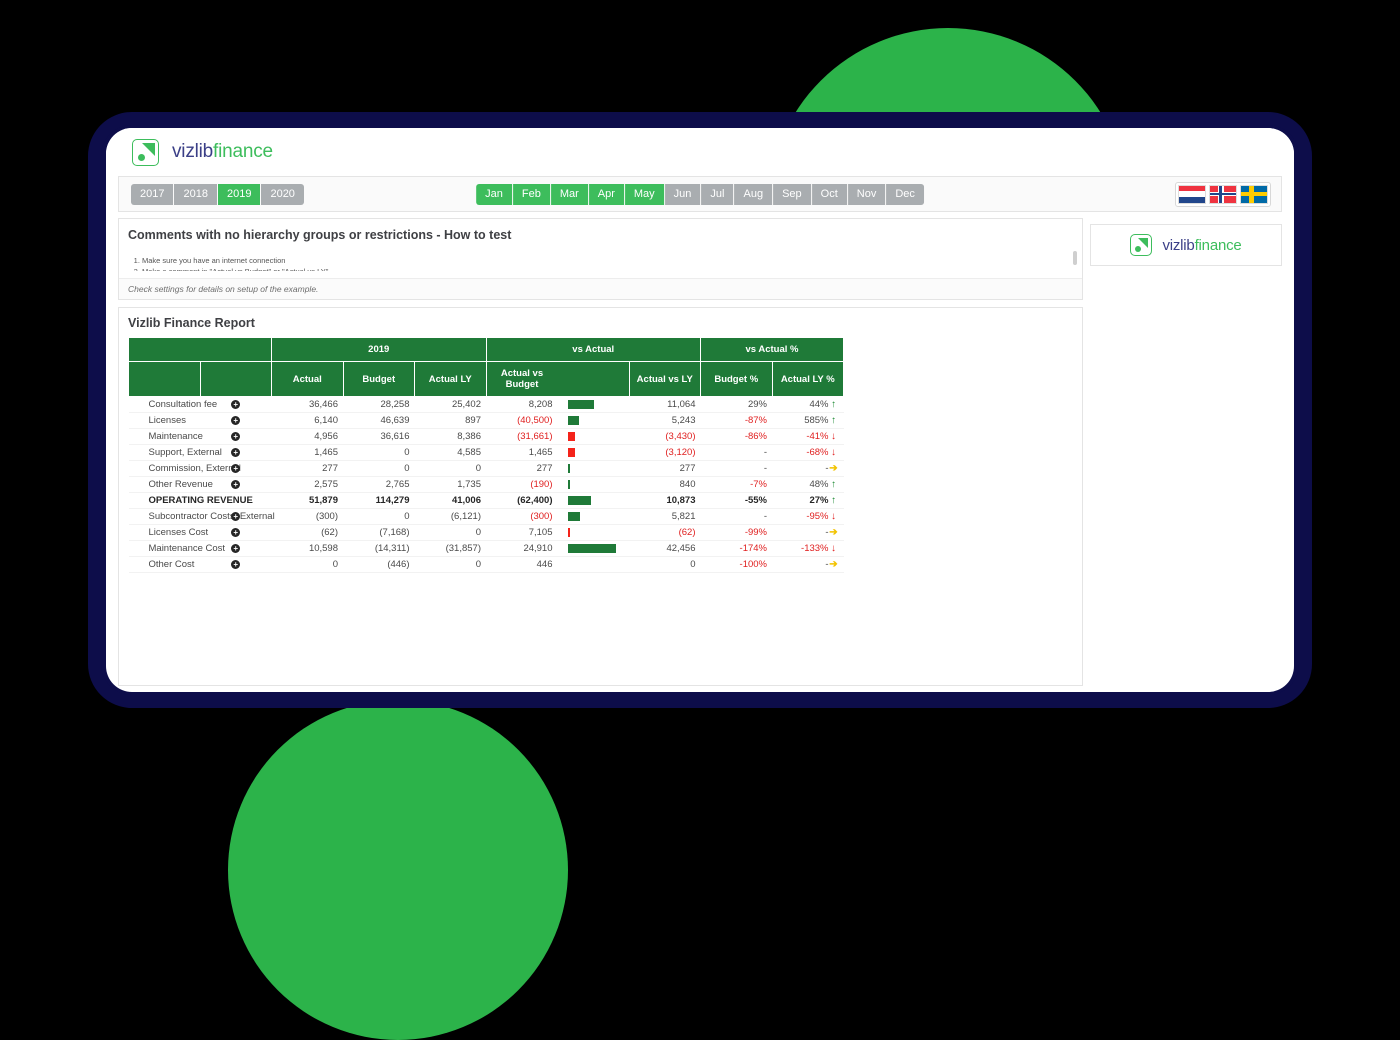 Image resolution: width=1400 pixels, height=1040 pixels. What do you see at coordinates (644, 194) in the screenshot?
I see `month-button-may: May` at bounding box center [644, 194].